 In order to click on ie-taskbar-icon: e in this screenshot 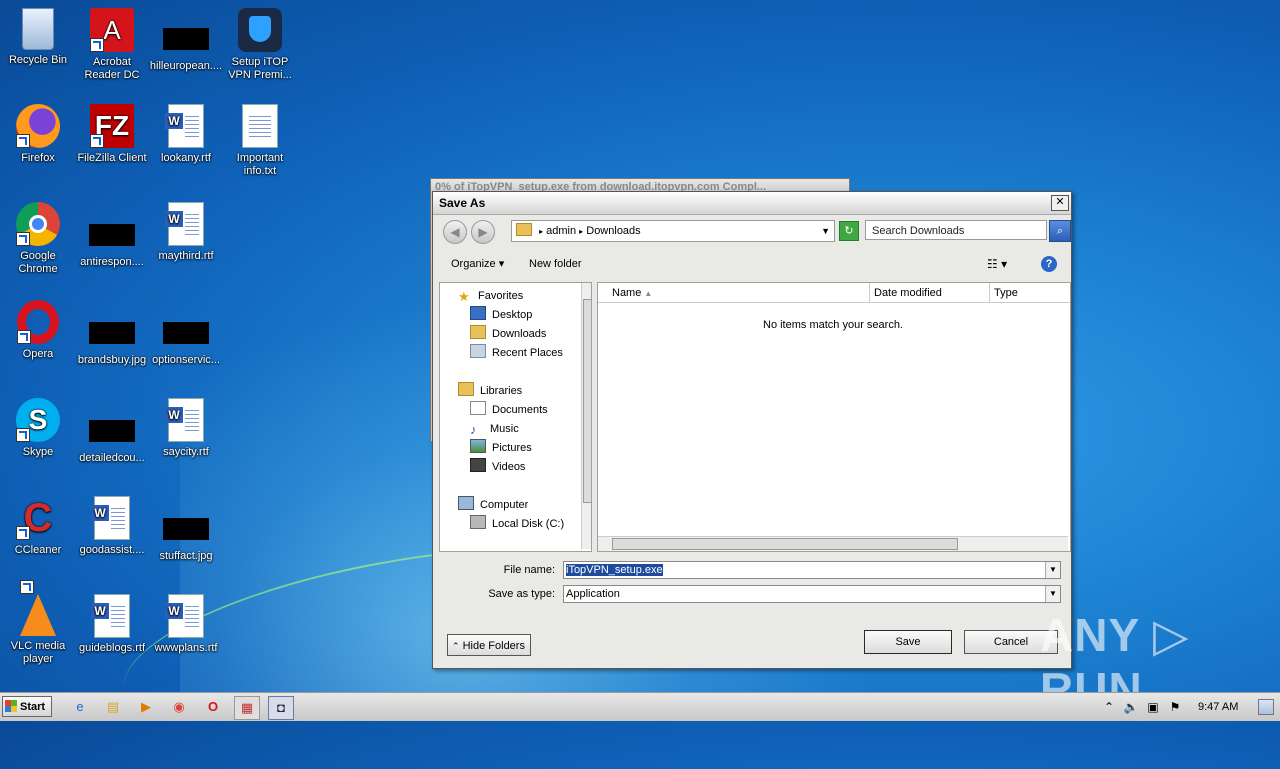, I will do `click(80, 707)`.